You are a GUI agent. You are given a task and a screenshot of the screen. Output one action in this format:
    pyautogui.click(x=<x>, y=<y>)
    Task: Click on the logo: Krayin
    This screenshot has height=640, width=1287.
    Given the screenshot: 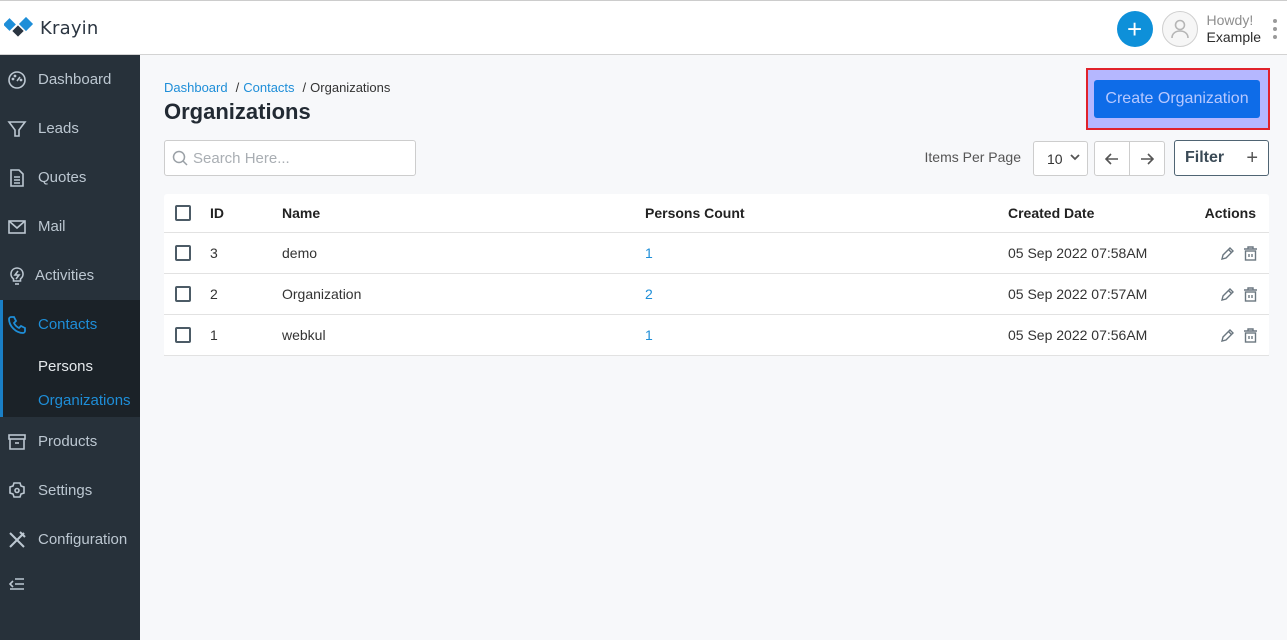 What is the action you would take?
    pyautogui.click(x=51, y=28)
    